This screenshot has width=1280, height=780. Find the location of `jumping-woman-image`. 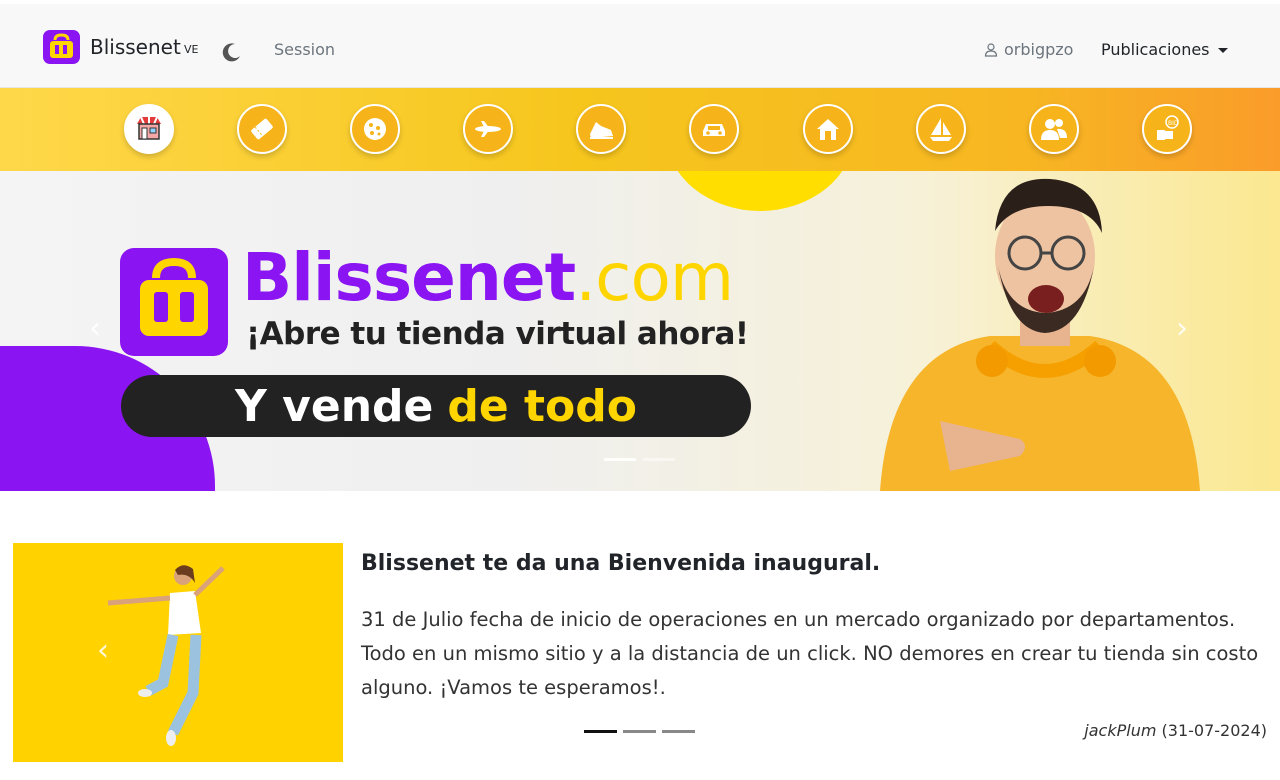

jumping-woman-image is located at coordinates (178, 652).